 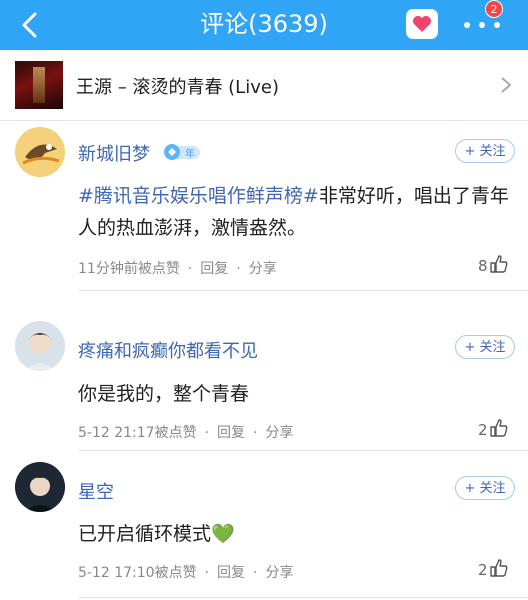 I want to click on comment-time: 5-12 21:17被点赞, so click(x=137, y=433).